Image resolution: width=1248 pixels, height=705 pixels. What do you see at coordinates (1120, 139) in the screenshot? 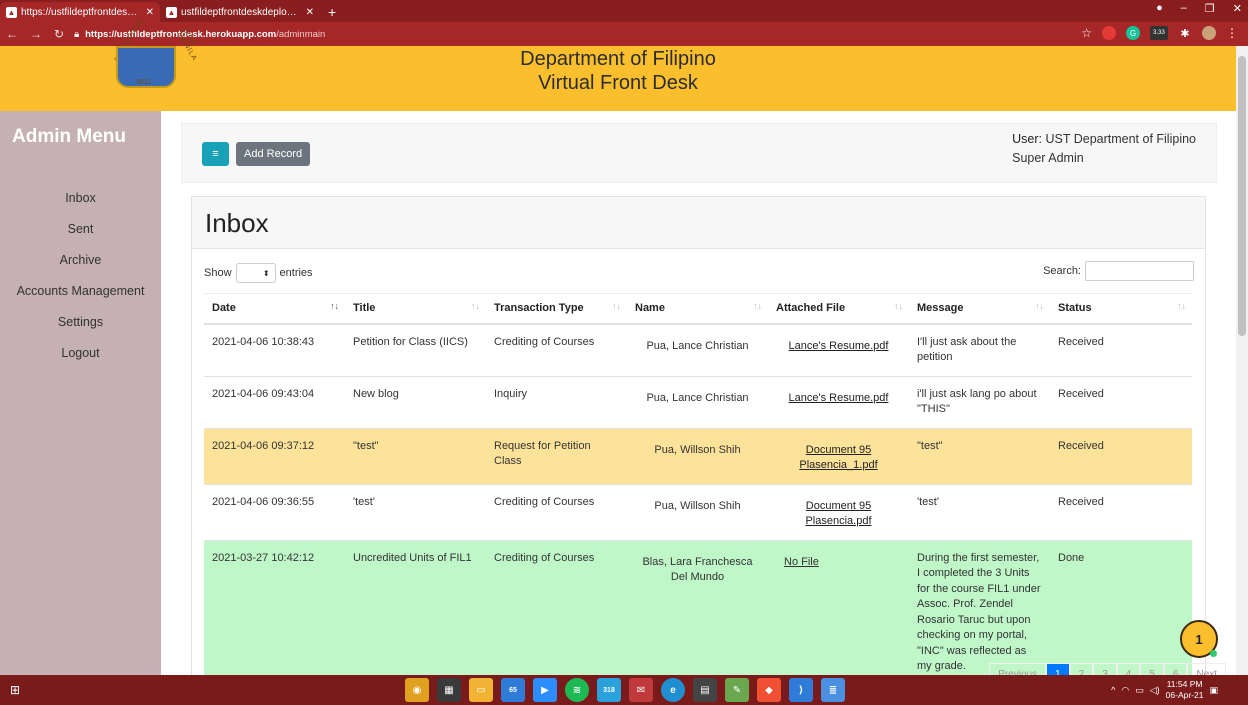
I see `user-name: UST Department of Filipino` at bounding box center [1120, 139].